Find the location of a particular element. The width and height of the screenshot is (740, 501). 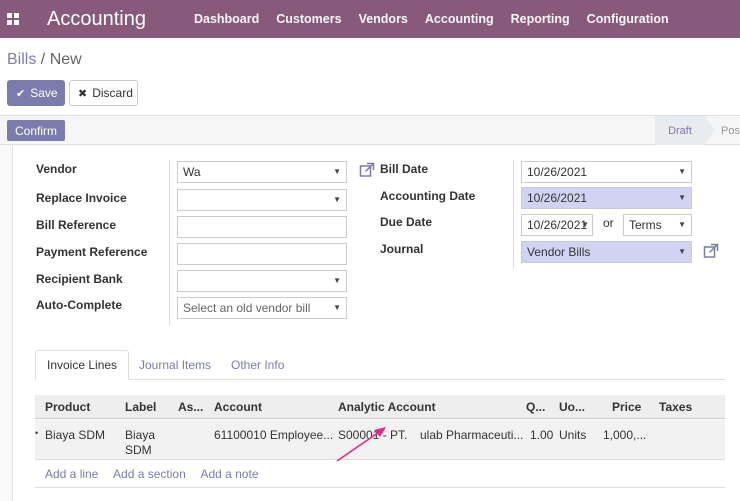

check-icon: ✔ is located at coordinates (21, 93).